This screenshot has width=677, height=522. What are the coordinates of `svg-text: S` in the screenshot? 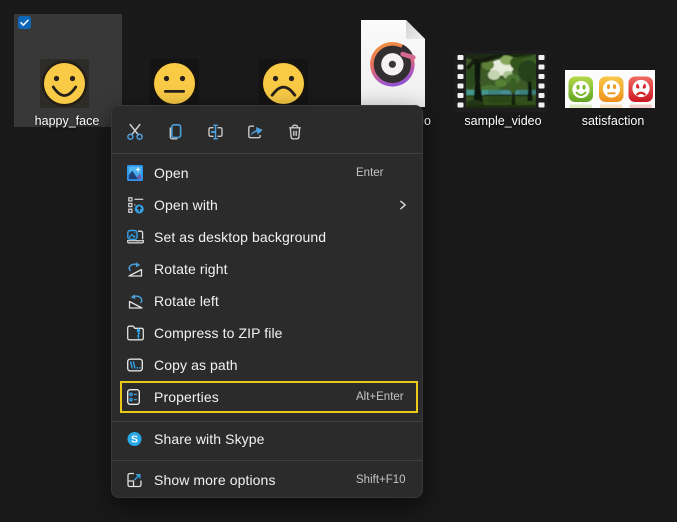 It's located at (134, 440).